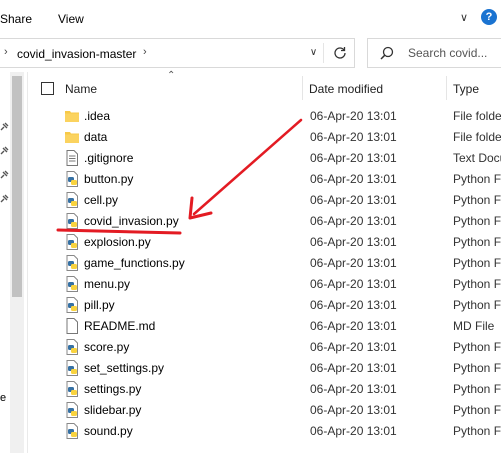  Describe the element at coordinates (16, 19) in the screenshot. I see `ribbon-tab-share: Share` at that location.